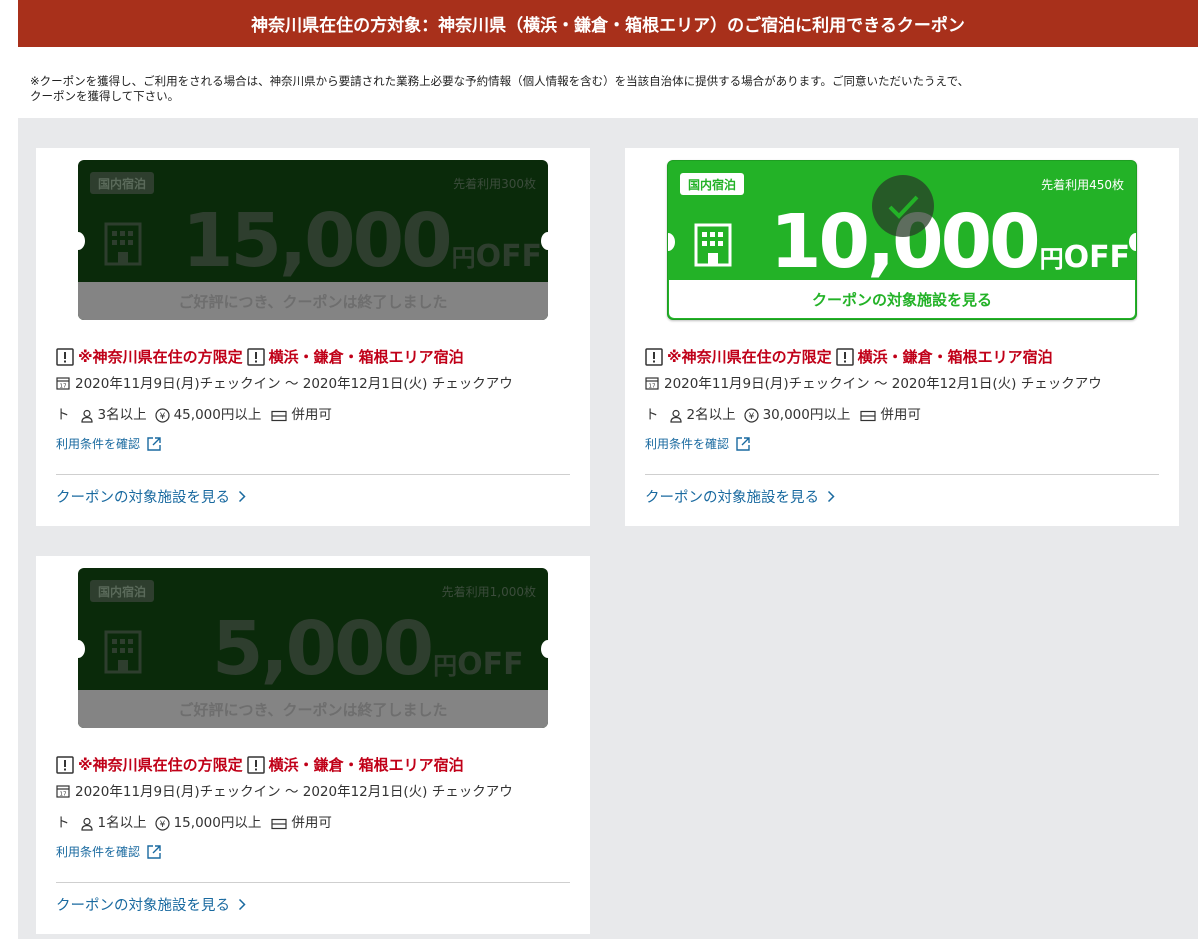  I want to click on min-price: 15,000円以上, so click(217, 823).